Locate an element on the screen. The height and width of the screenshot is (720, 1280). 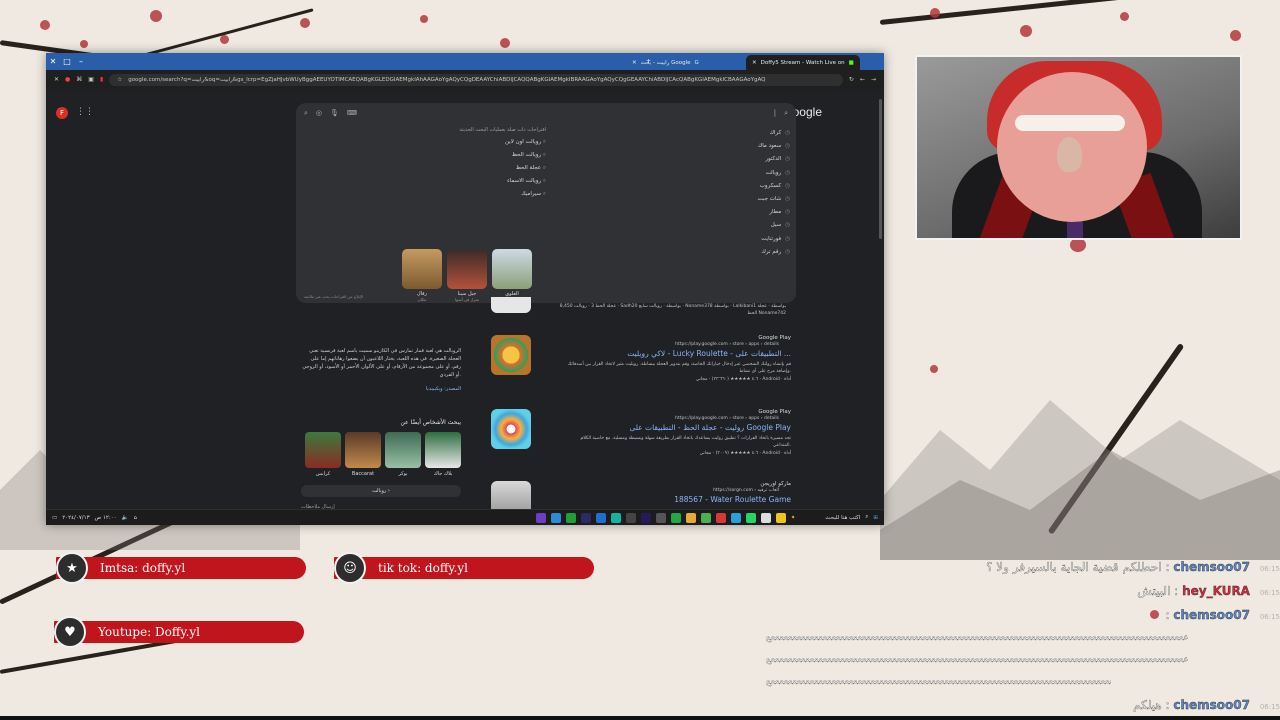
file-explorer-icon is located at coordinates (780, 517).